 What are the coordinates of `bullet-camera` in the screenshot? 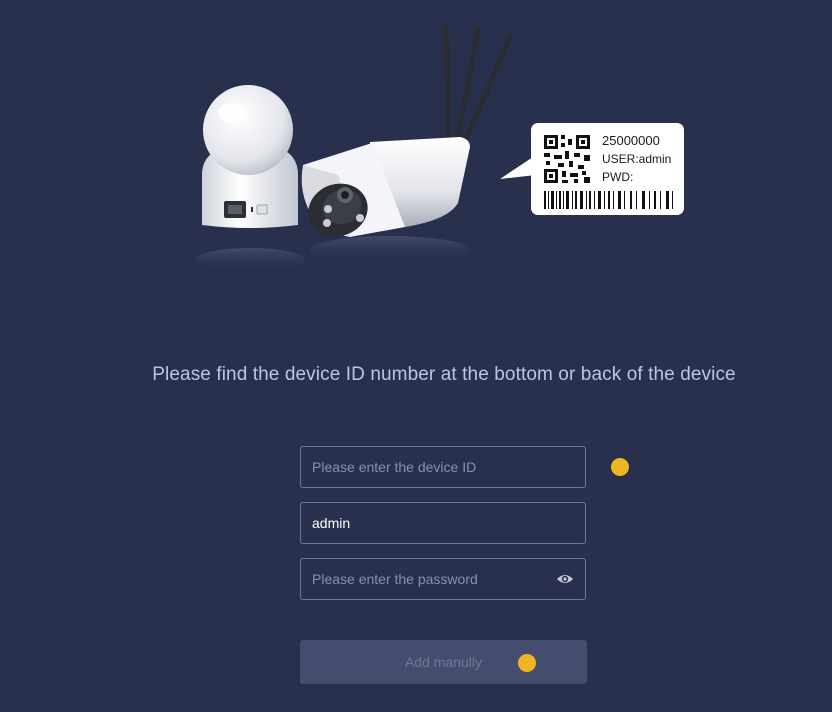 It's located at (407, 143).